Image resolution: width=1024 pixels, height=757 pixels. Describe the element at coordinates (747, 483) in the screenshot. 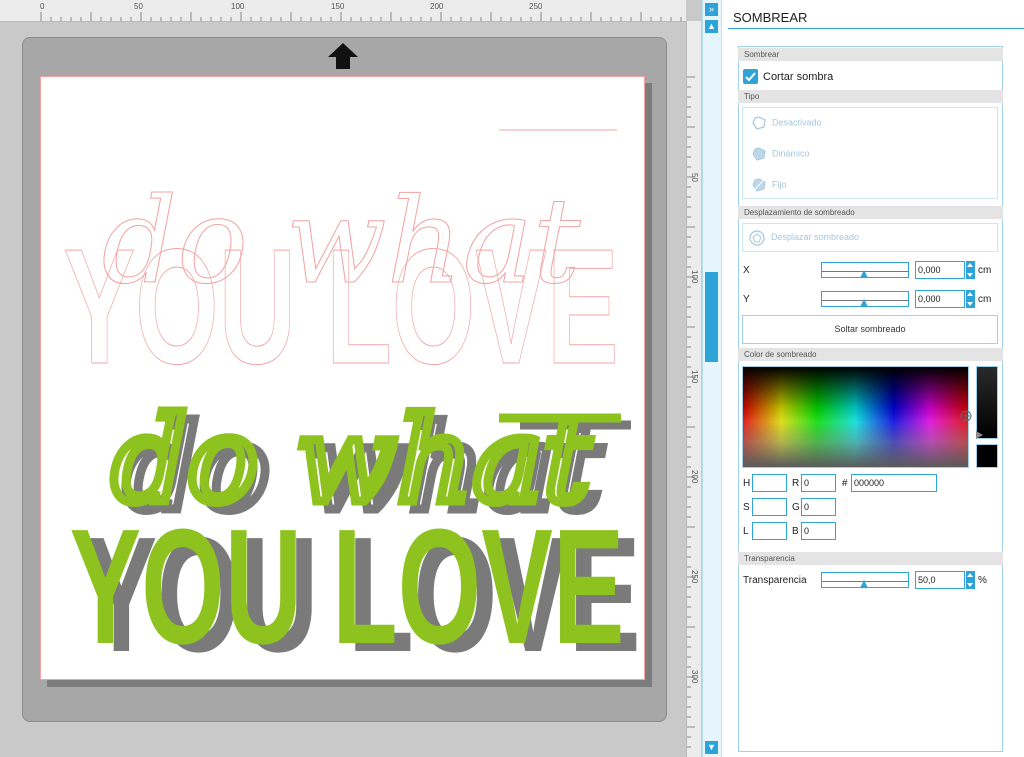

I see `h-label: H` at that location.